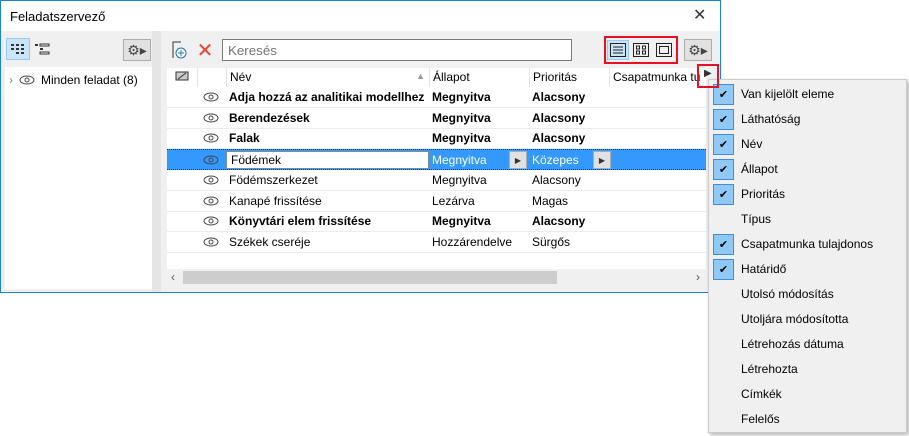 Image resolution: width=909 pixels, height=436 pixels. I want to click on task-name: Székek cseréje, so click(270, 241).